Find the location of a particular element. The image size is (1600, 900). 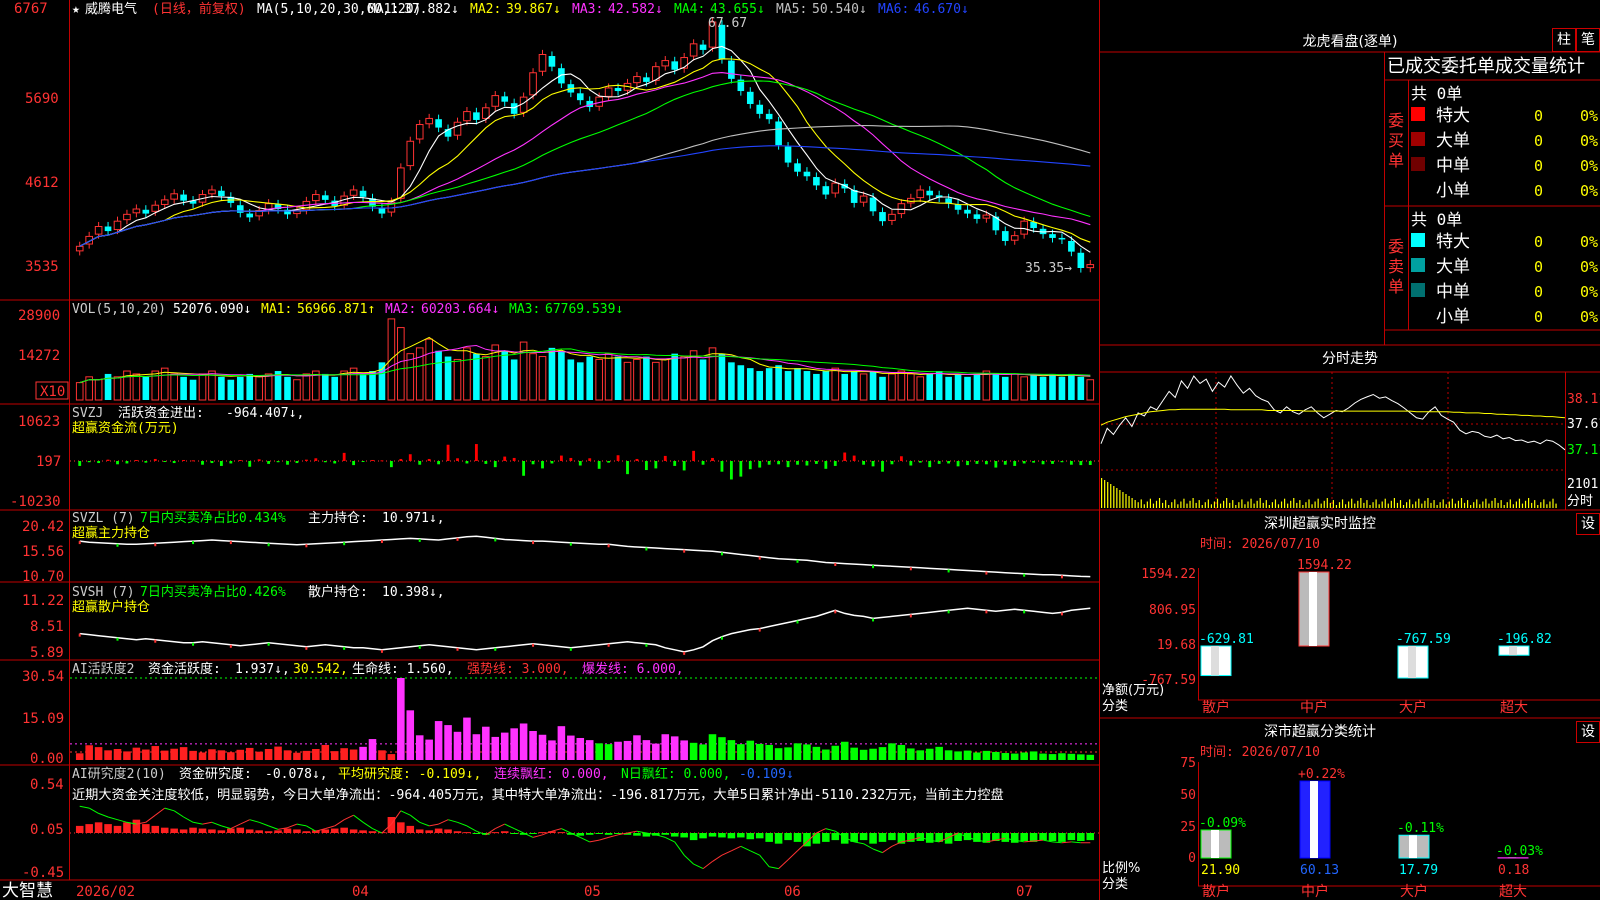

sz-monitor-y0: 1594.22 is located at coordinates (1168, 574).